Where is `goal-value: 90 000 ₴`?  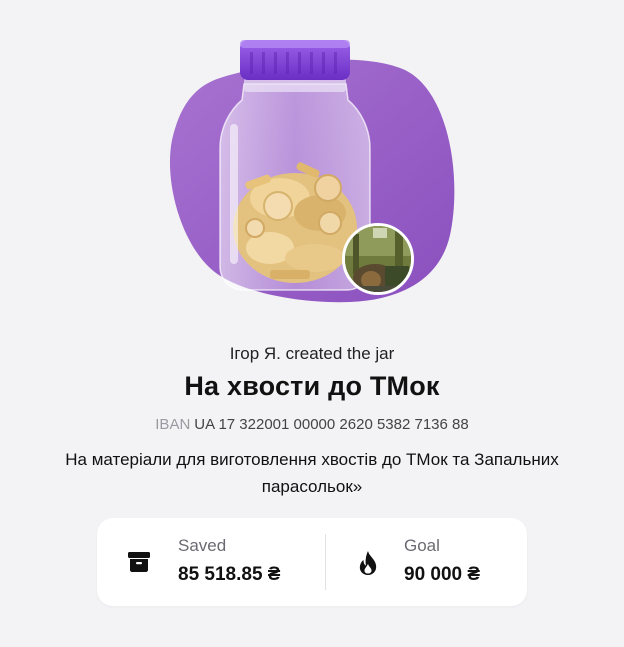 goal-value: 90 000 ₴ is located at coordinates (442, 574).